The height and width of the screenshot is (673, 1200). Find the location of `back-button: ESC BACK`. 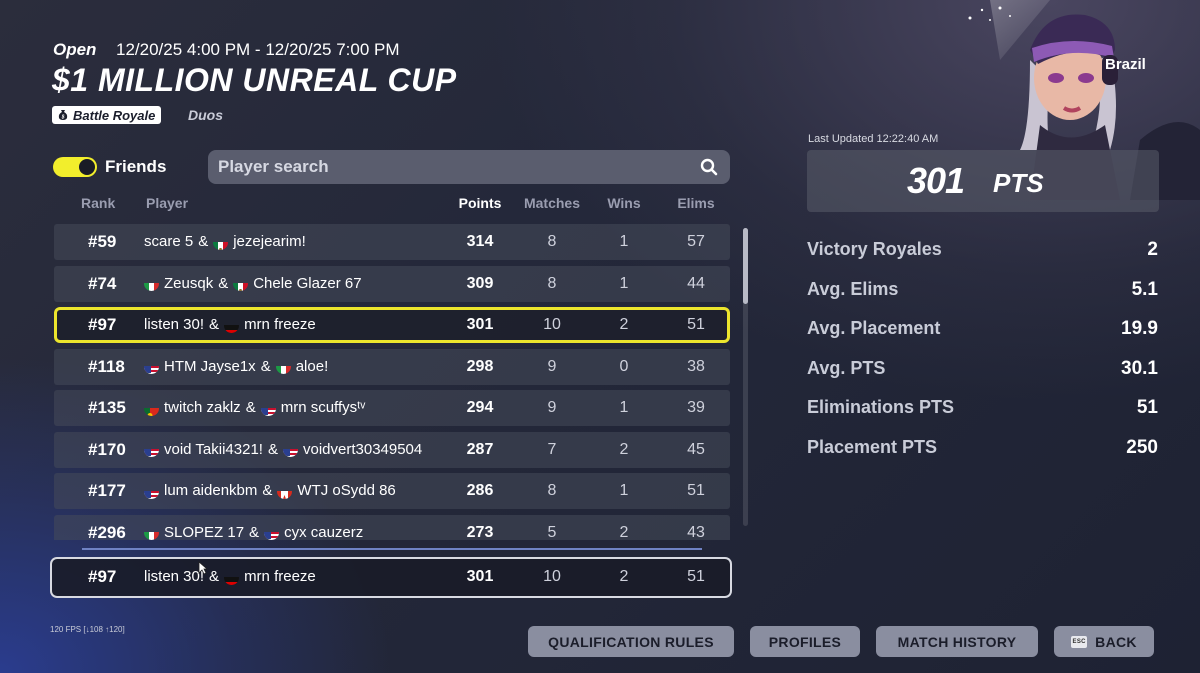

back-button: ESC BACK is located at coordinates (1104, 641).